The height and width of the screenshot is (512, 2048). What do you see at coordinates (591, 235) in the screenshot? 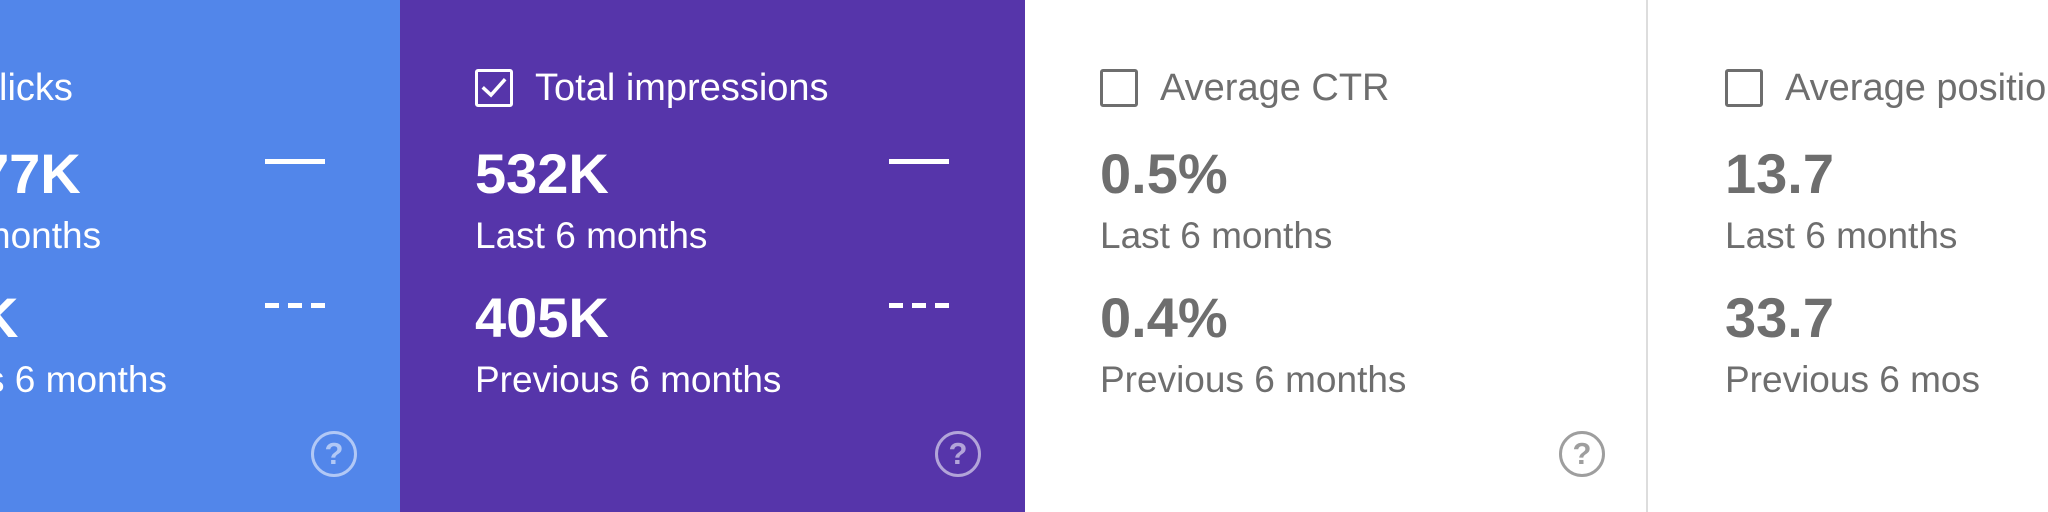
I see `total-impressions-current-period: Last 6 months` at bounding box center [591, 235].